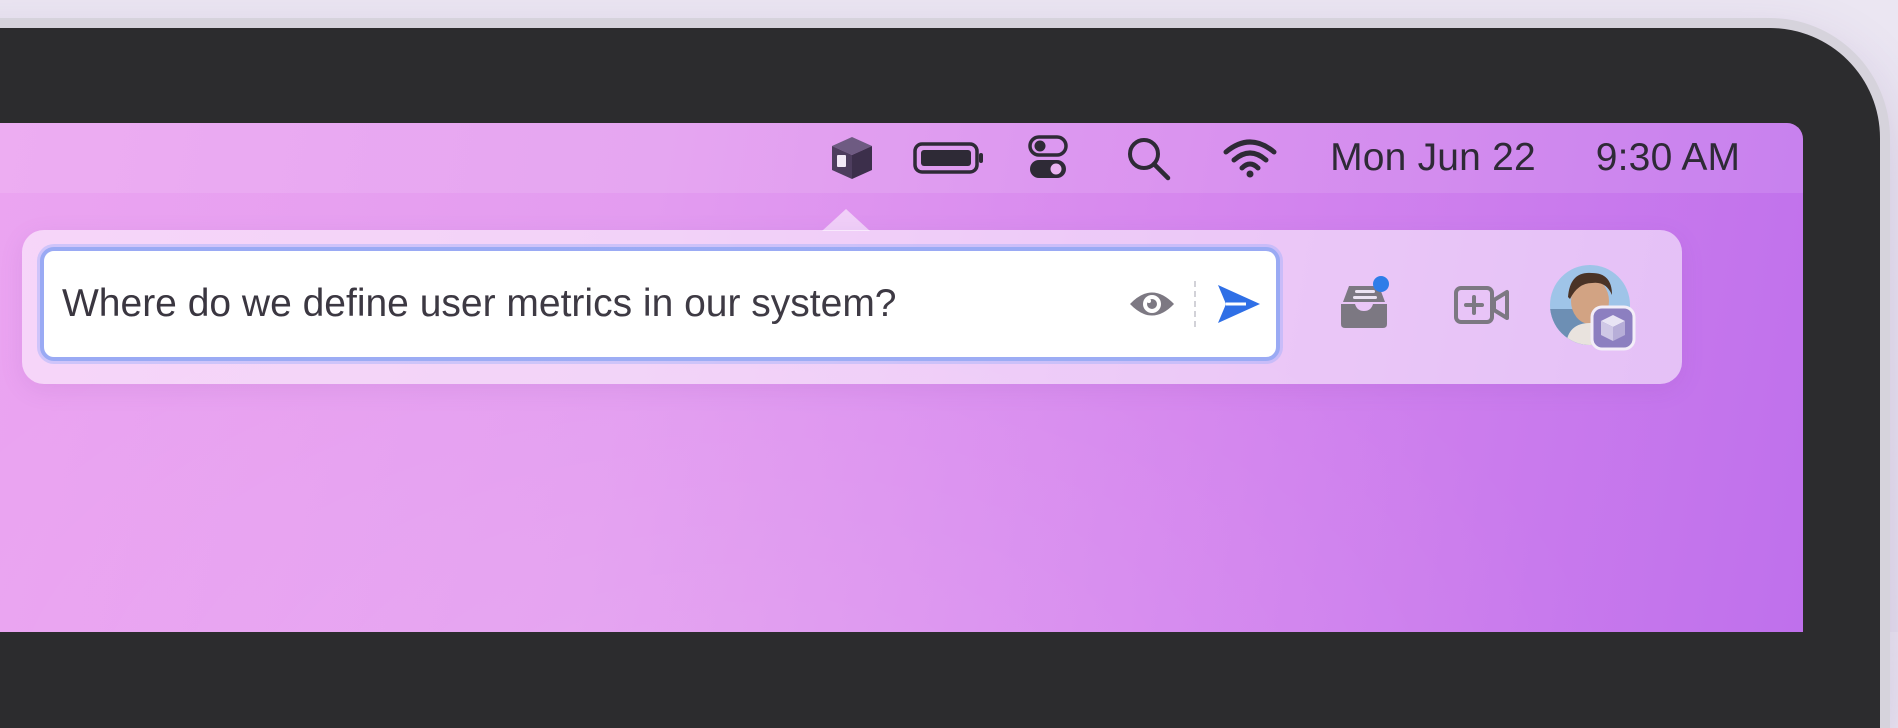  What do you see at coordinates (1482, 305) in the screenshot?
I see `add-video-icon` at bounding box center [1482, 305].